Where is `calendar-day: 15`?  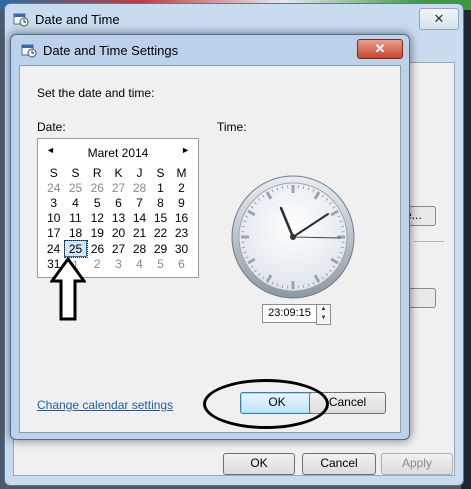 calendar-day: 15 is located at coordinates (160, 217).